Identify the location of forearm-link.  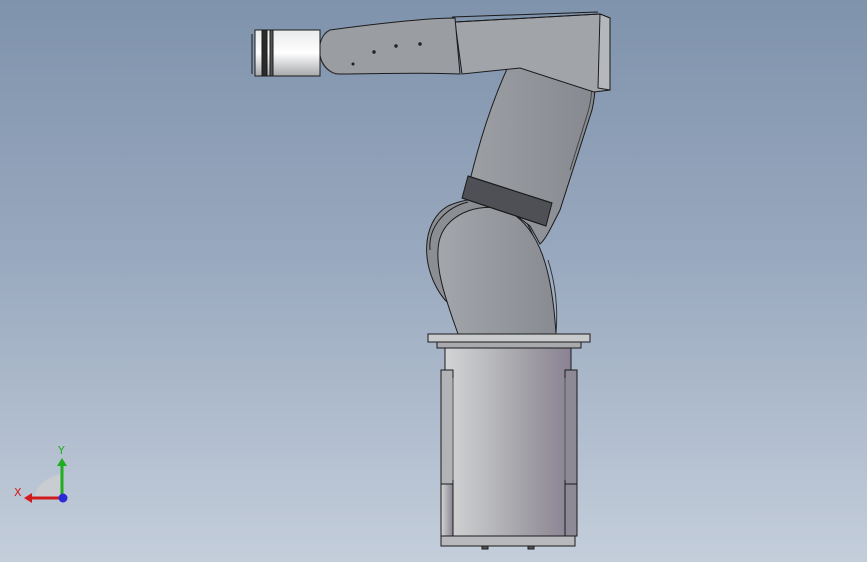
(389, 46).